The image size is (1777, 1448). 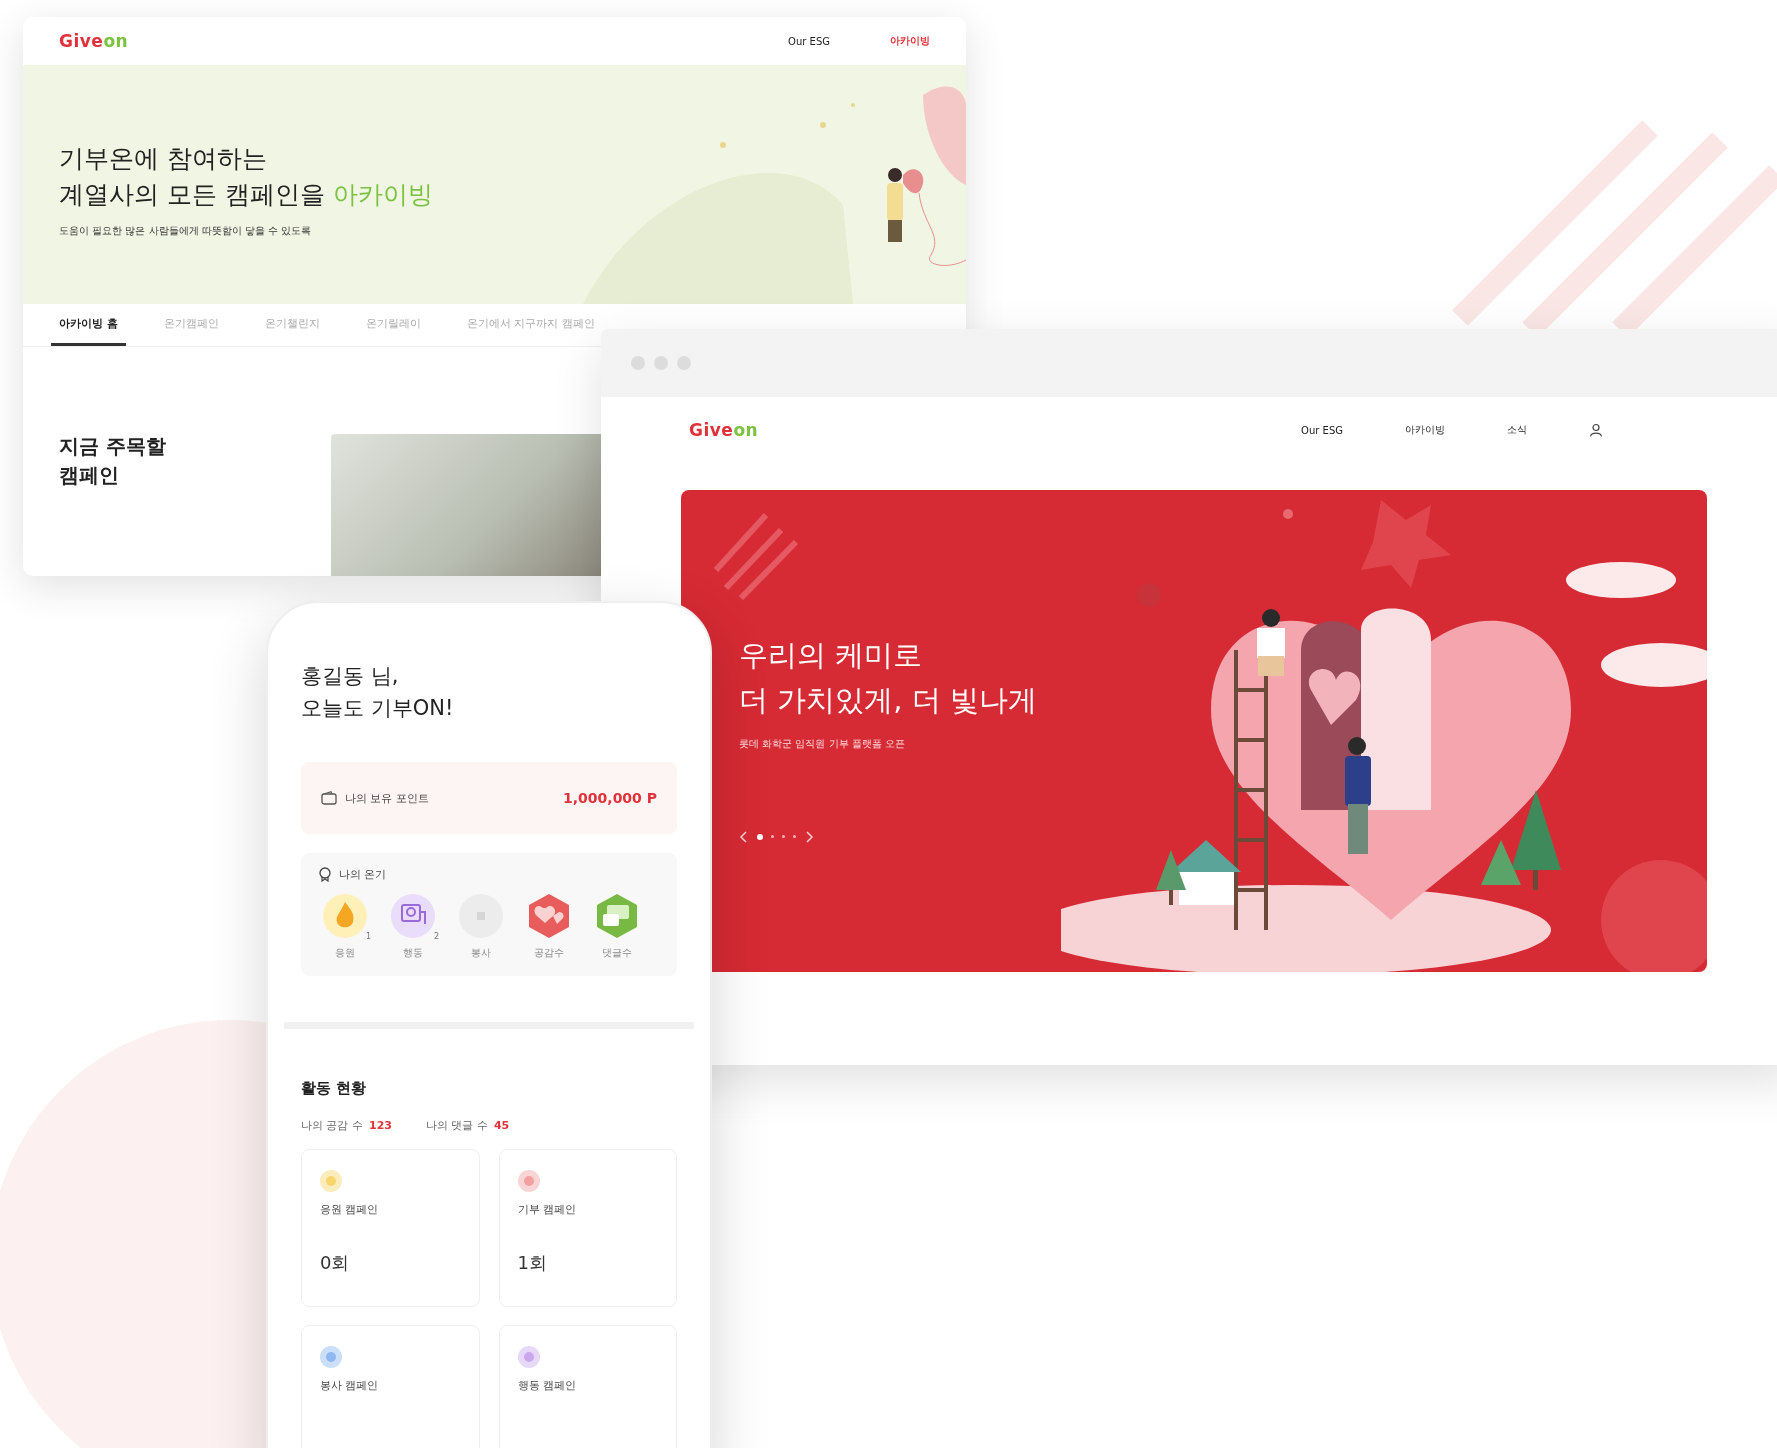 What do you see at coordinates (413, 953) in the screenshot?
I see `badge-label: 행동` at bounding box center [413, 953].